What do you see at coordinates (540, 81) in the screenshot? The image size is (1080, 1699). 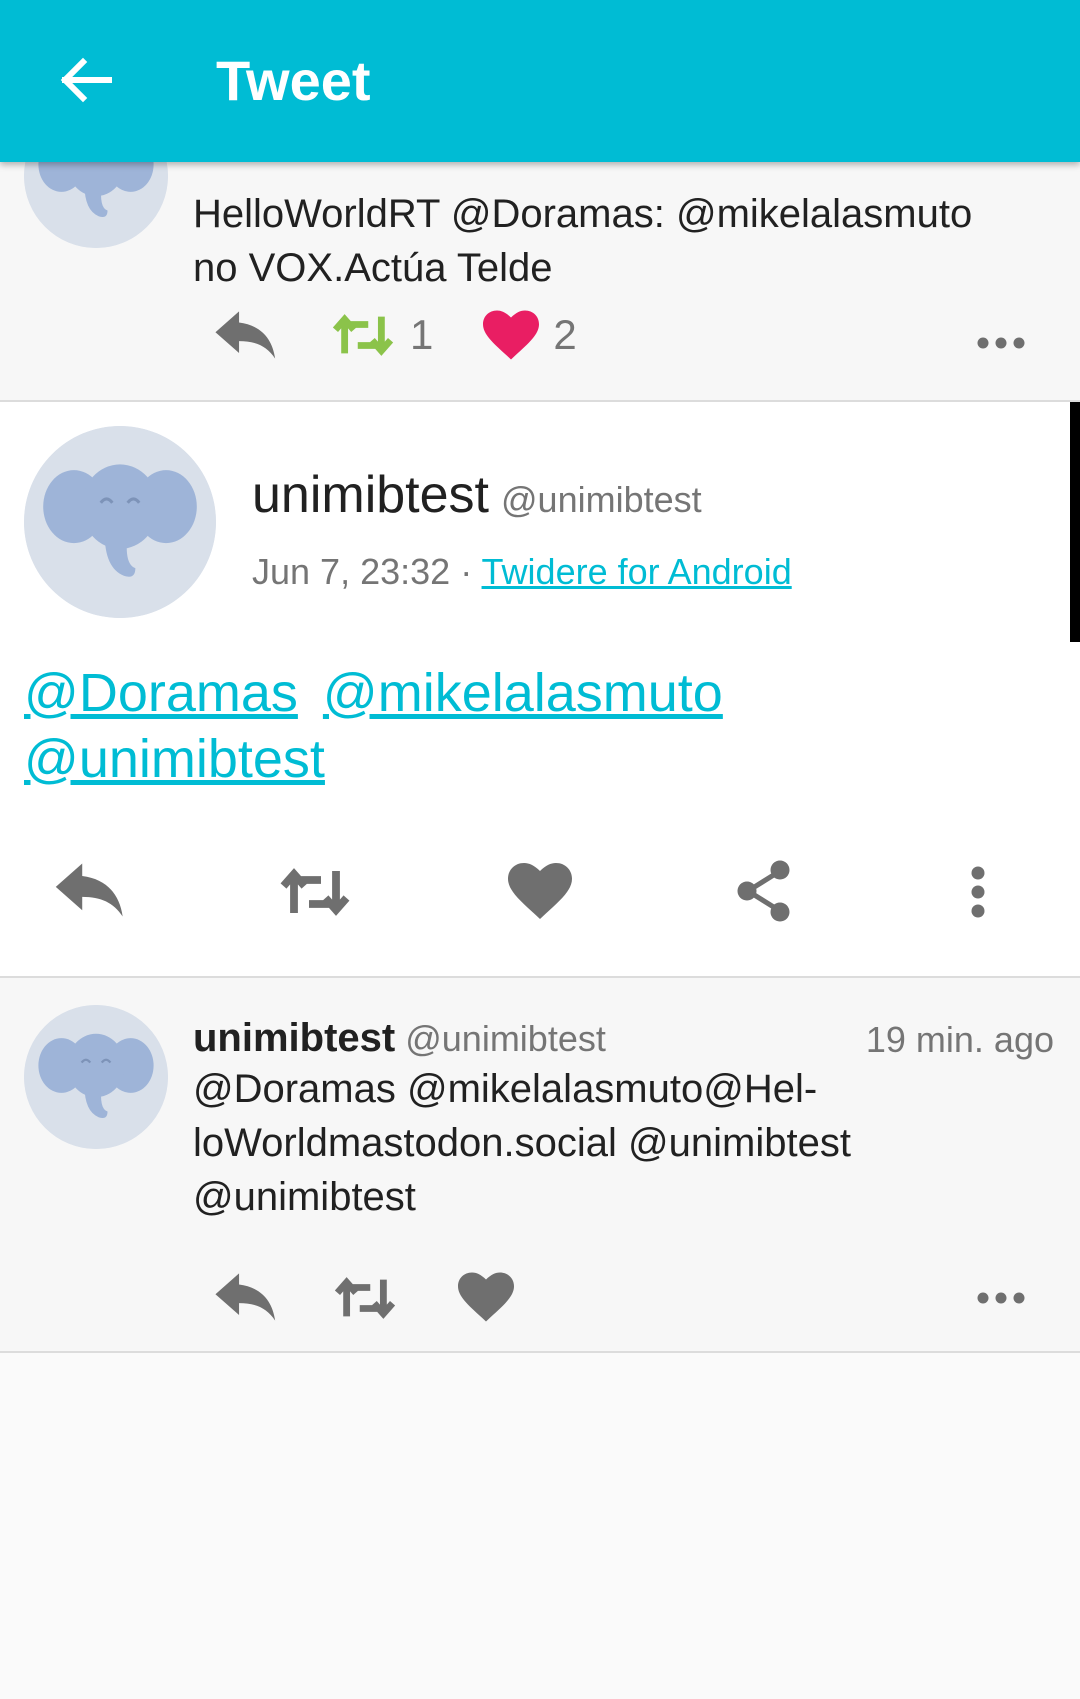 I see `app-bar: Tweet` at bounding box center [540, 81].